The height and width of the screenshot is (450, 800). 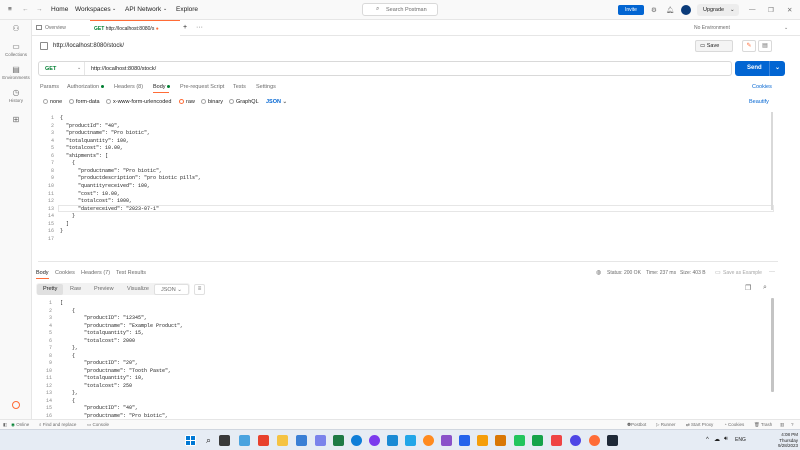 I want to click on sidebar-toggle-icon: ◧, so click(x=5, y=425).